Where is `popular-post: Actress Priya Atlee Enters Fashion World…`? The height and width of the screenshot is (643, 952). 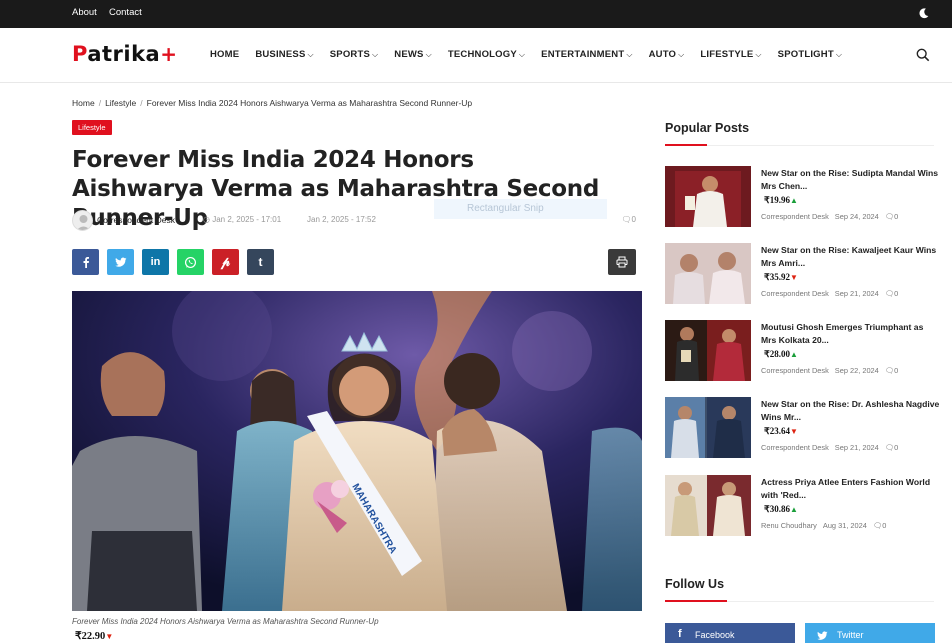 popular-post: Actress Priya Atlee Enters Fashion World… is located at coordinates (805, 506).